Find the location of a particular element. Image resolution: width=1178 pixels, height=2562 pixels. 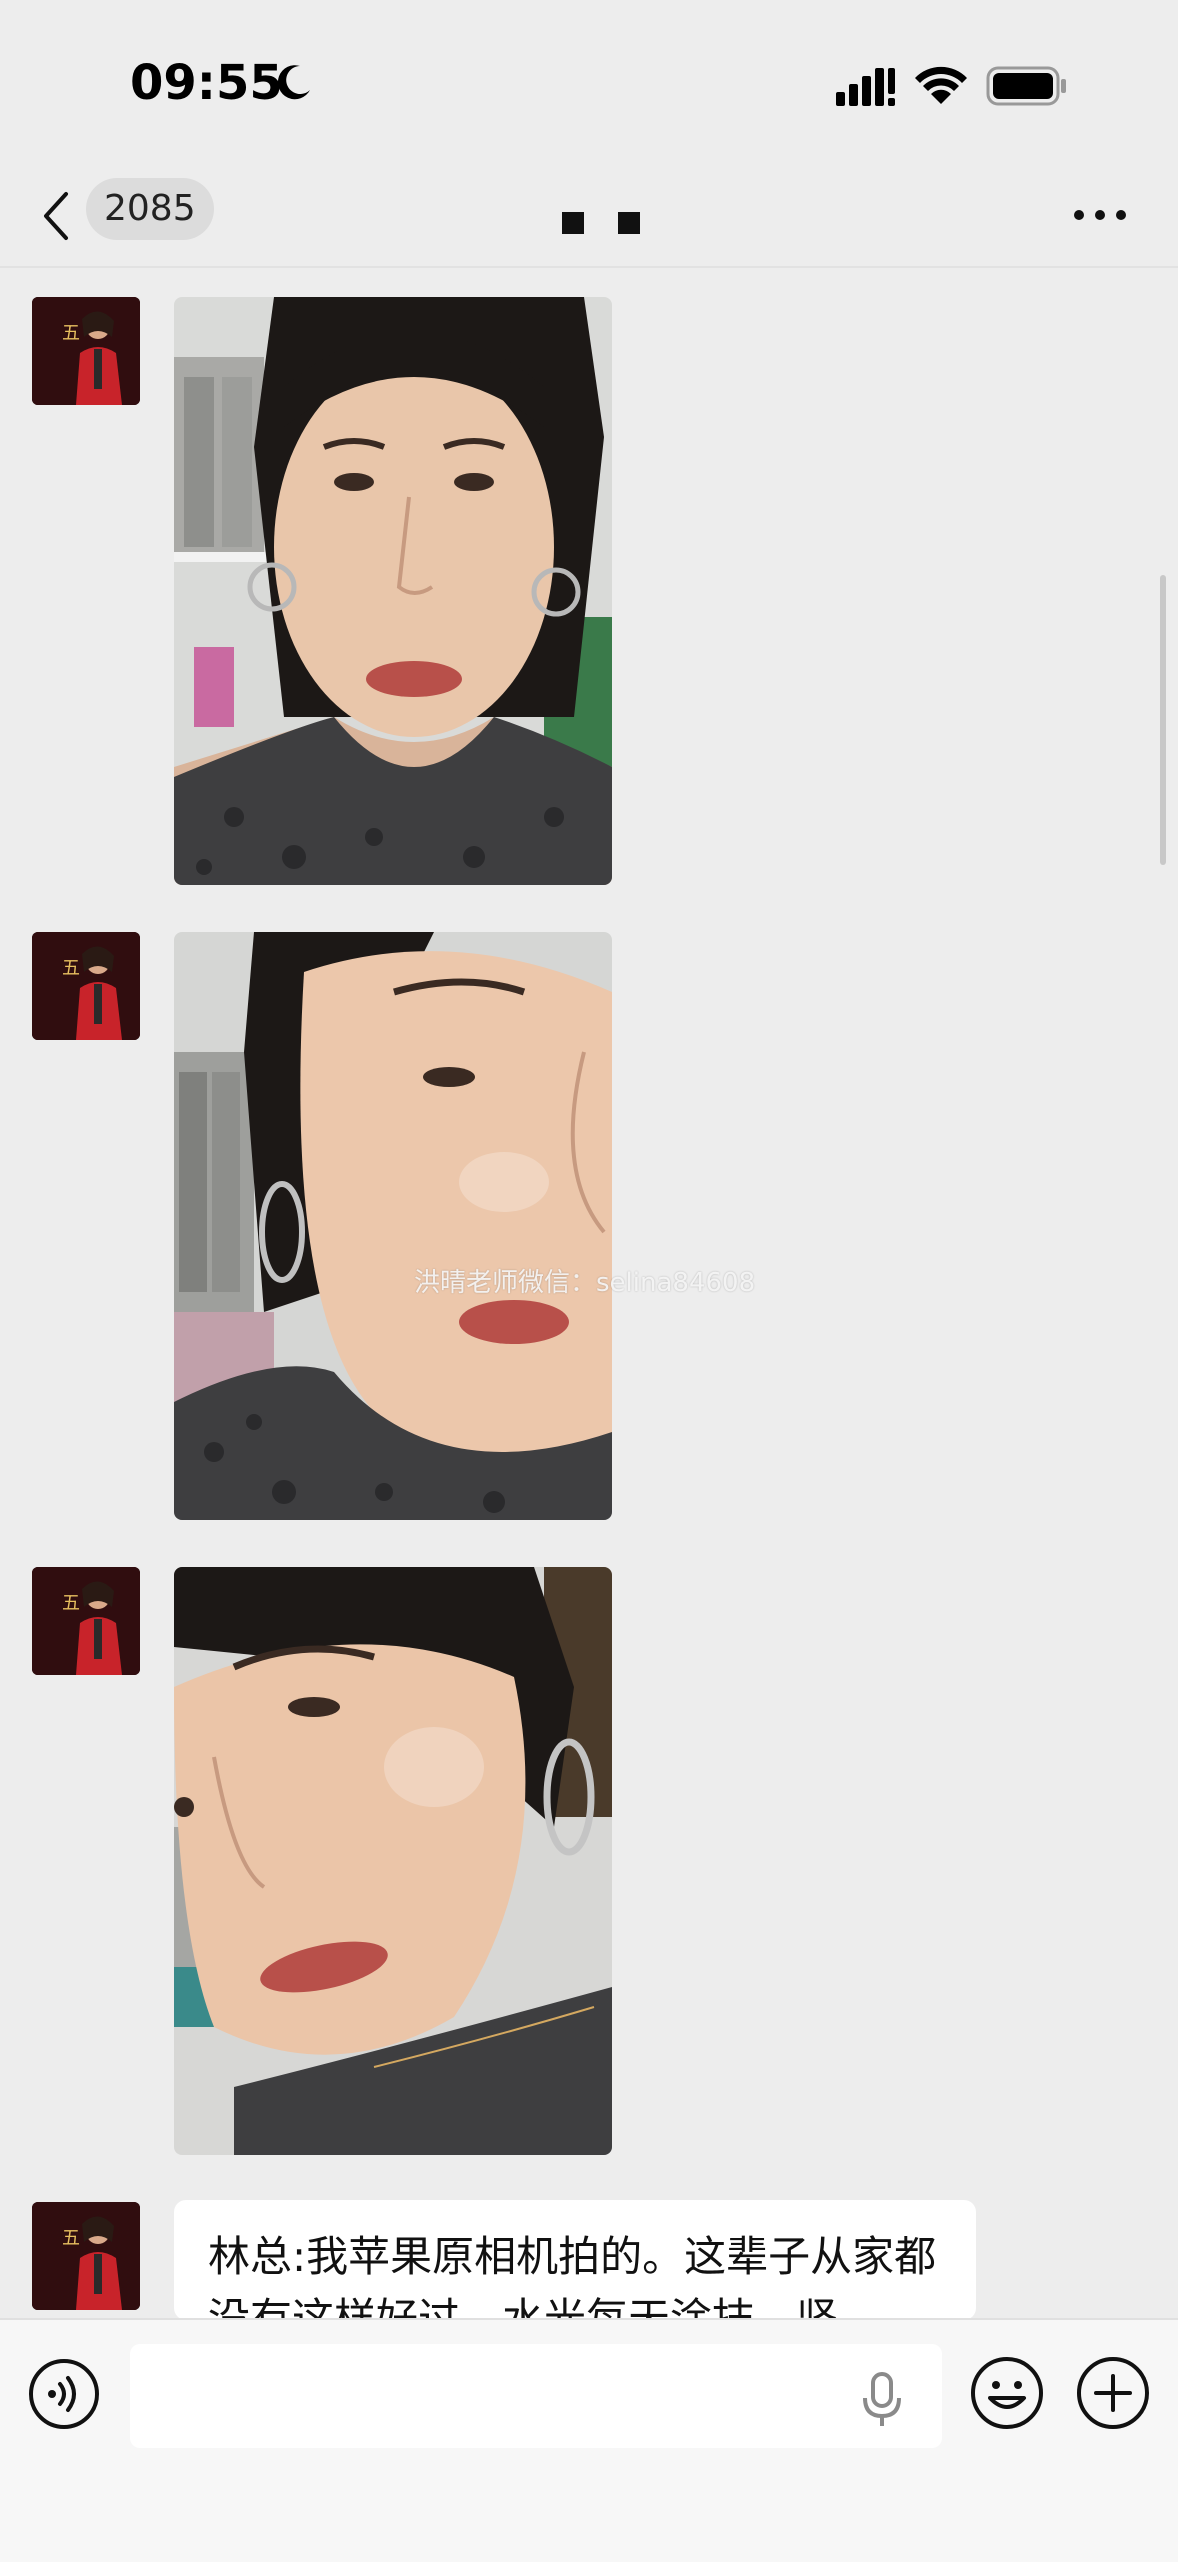

microphone-icon is located at coordinates (882, 2399).